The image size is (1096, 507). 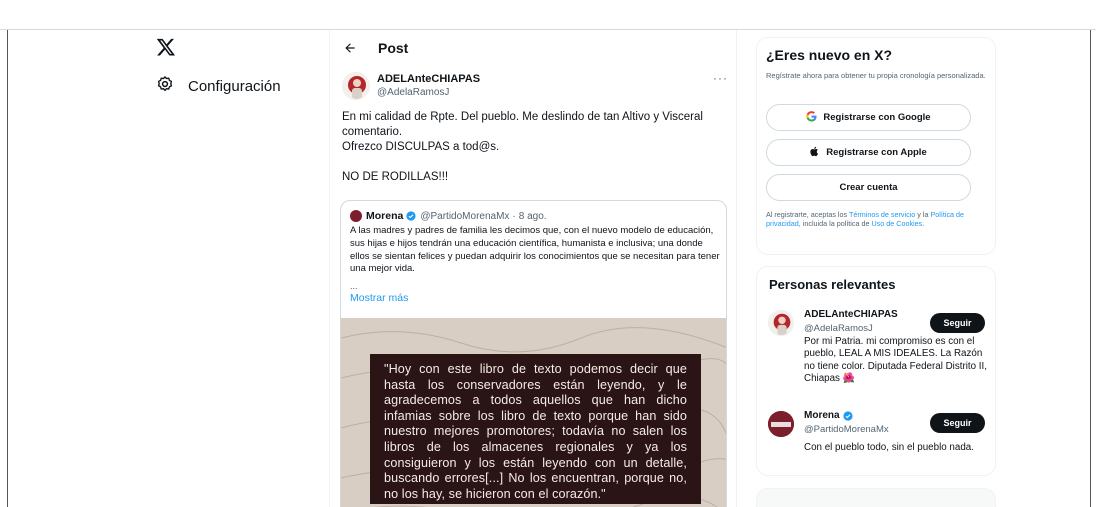 I want to click on person-handle: @PartidoMorenaMx, so click(x=846, y=429).